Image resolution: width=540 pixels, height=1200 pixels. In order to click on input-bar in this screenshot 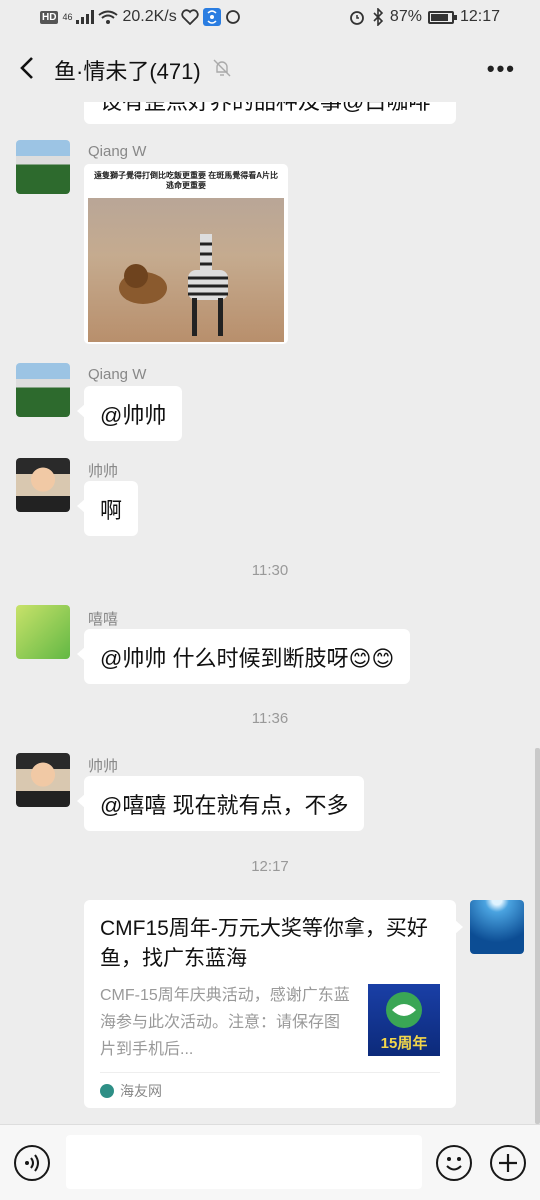, I will do `click(270, 1162)`.